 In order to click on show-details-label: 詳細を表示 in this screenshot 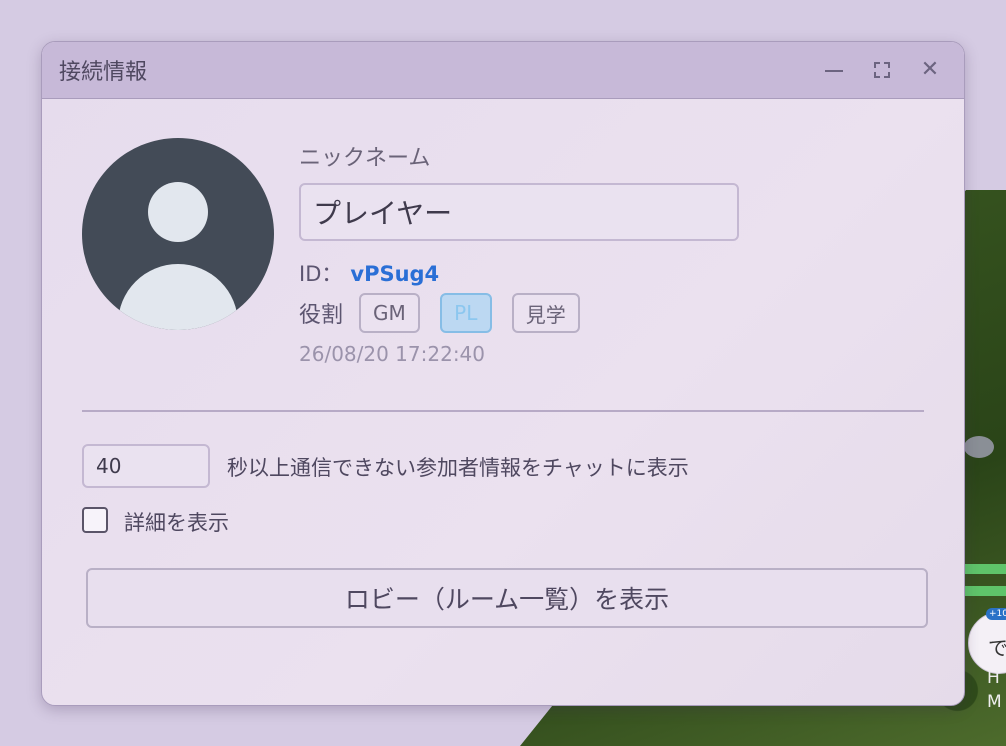, I will do `click(176, 522)`.